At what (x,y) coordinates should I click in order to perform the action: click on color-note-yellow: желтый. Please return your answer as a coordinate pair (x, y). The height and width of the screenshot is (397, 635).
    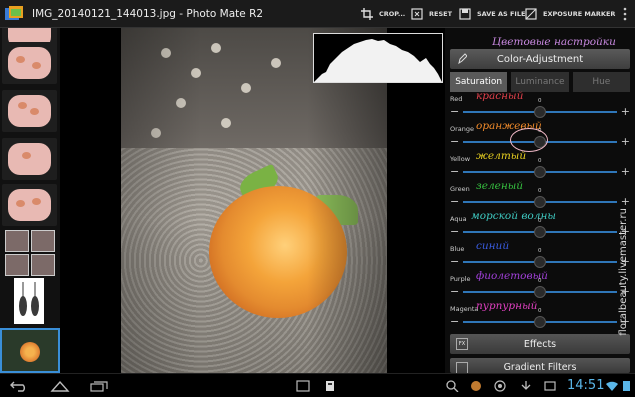
    Looking at the image, I should click on (501, 156).